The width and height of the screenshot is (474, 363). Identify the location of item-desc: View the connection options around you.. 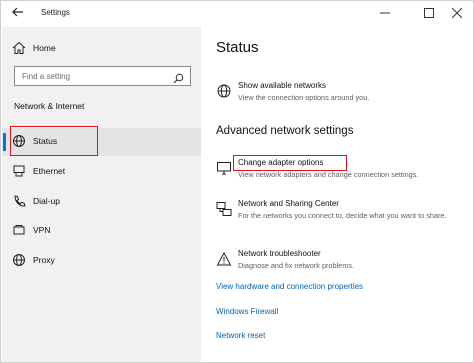
(304, 97).